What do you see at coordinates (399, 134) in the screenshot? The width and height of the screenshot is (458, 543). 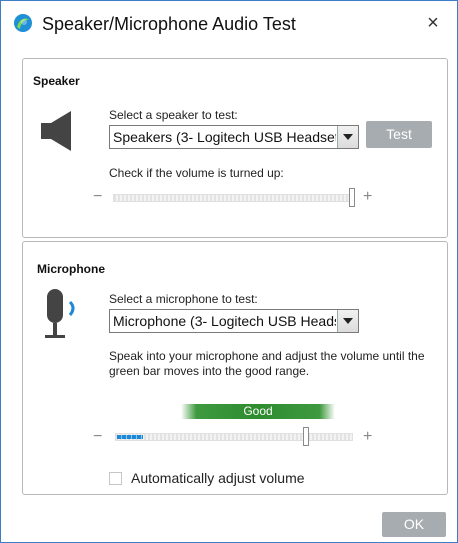 I see `test-button: Test` at bounding box center [399, 134].